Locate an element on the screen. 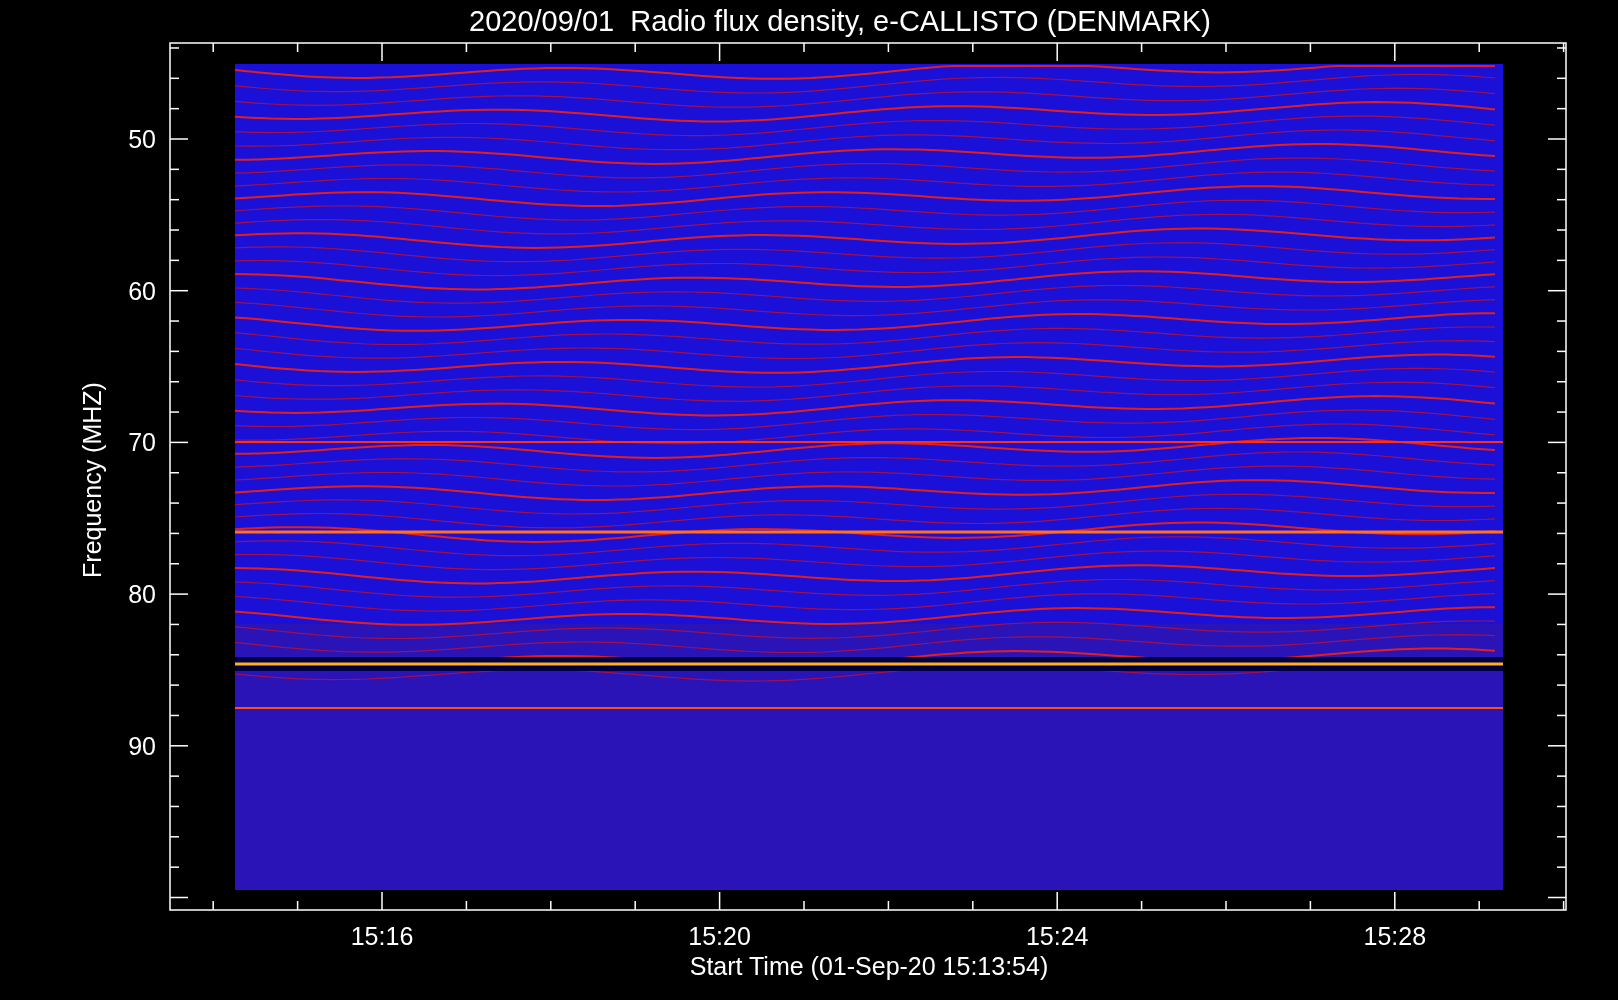  y-tick-label: 90 is located at coordinates (142, 745).